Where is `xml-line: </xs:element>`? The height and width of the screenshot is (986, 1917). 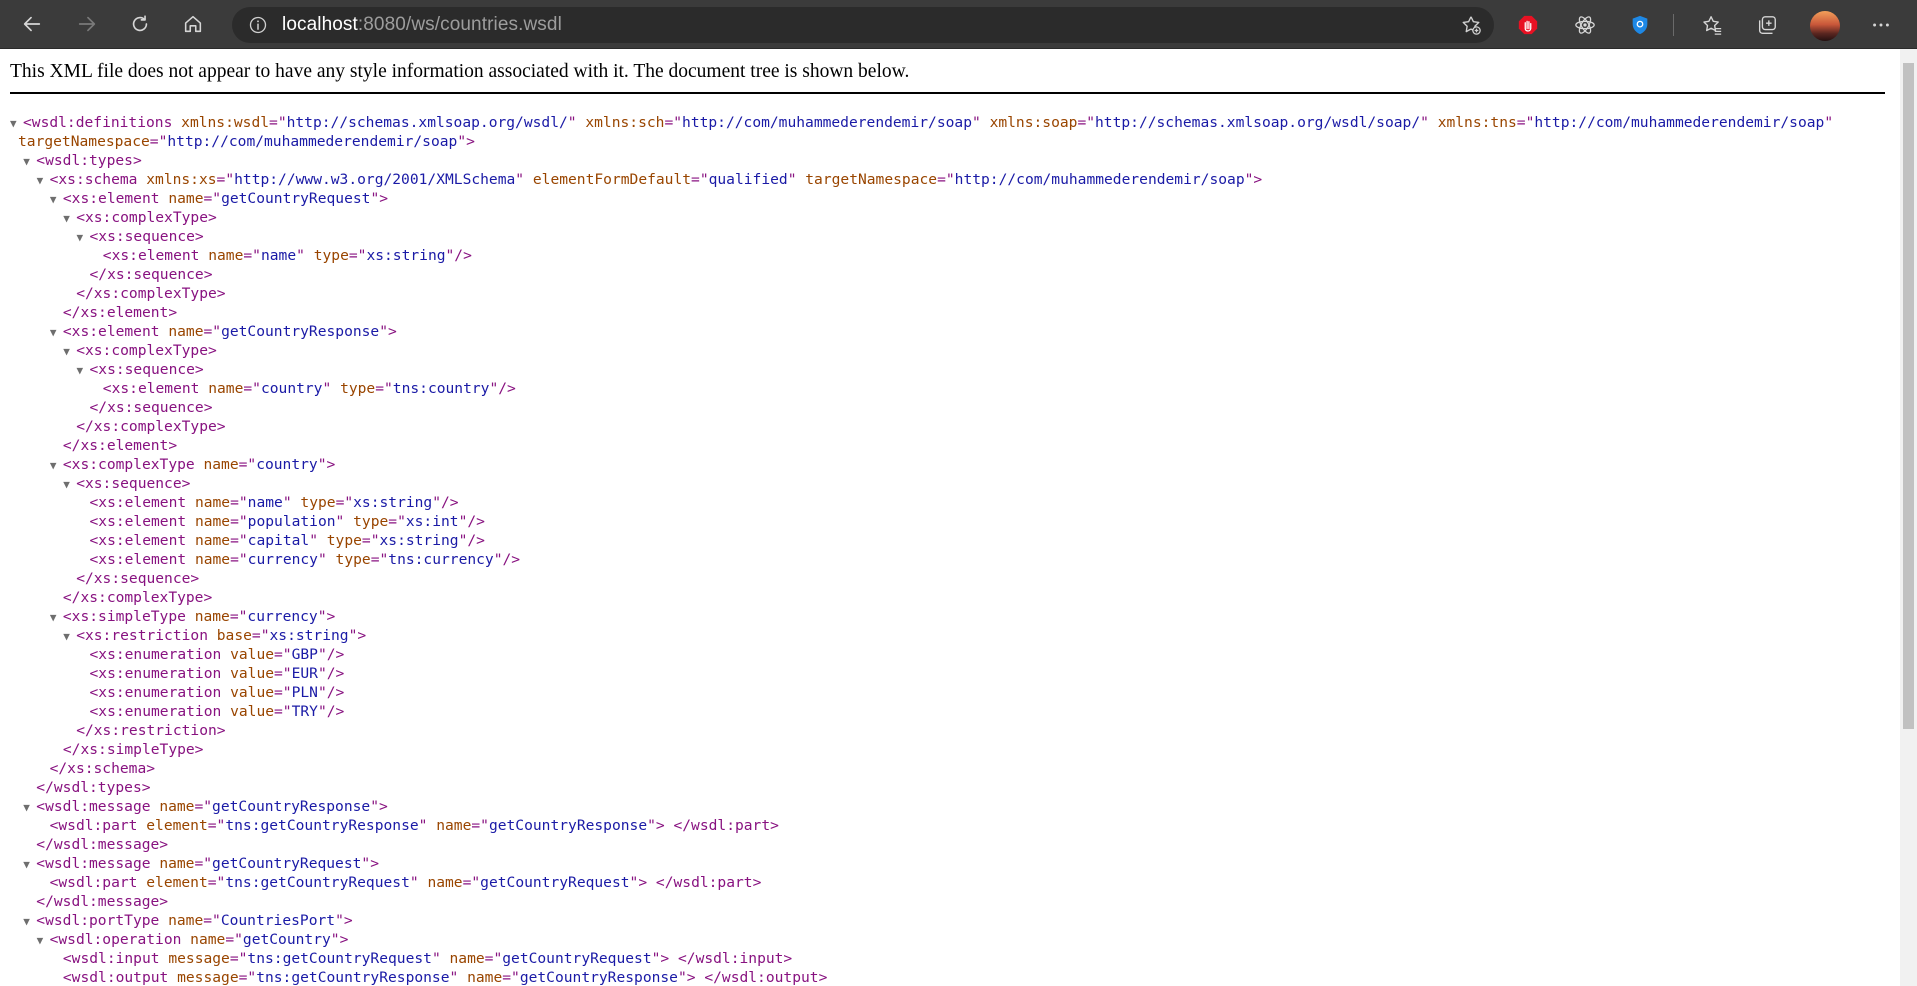
xml-line: </xs:element> is located at coordinates (916, 445).